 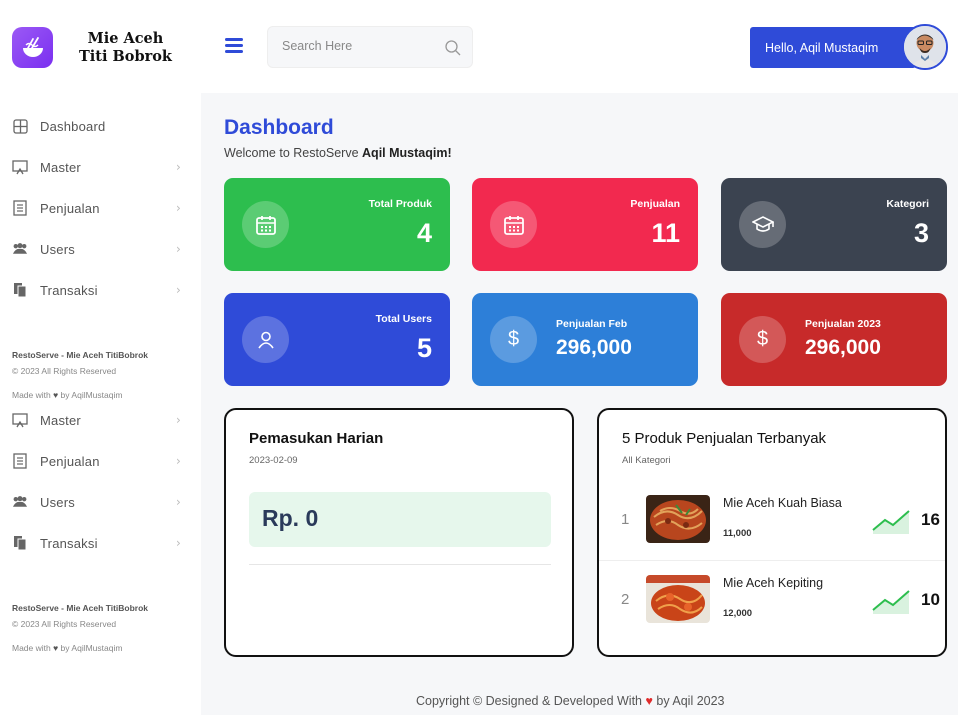 I want to click on search-input, so click(x=357, y=46).